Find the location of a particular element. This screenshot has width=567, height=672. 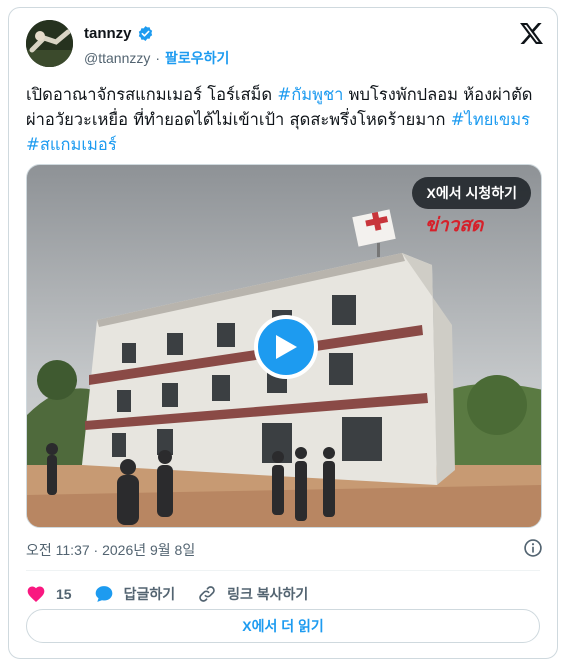

hashtag-link: #กัมพูชา is located at coordinates (310, 94).